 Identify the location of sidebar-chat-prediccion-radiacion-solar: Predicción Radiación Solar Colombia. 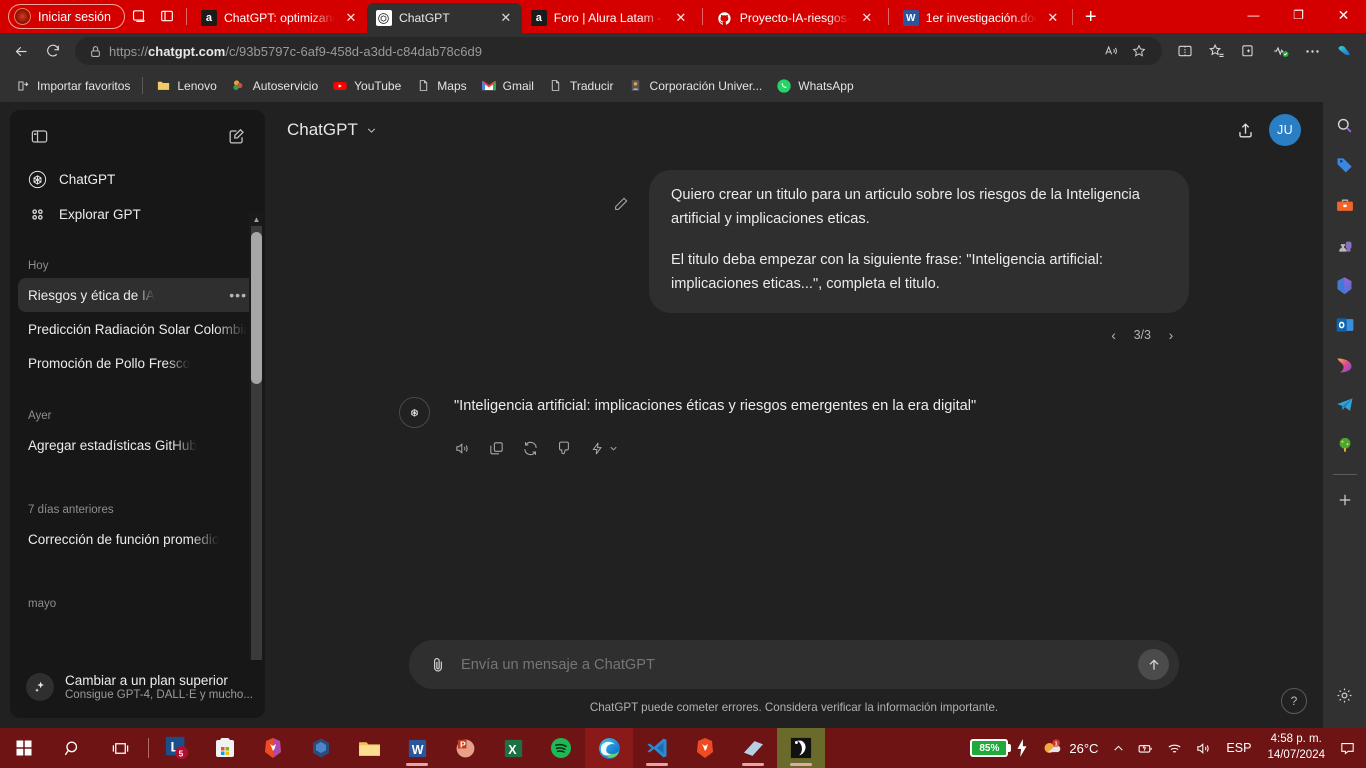
(137, 329).